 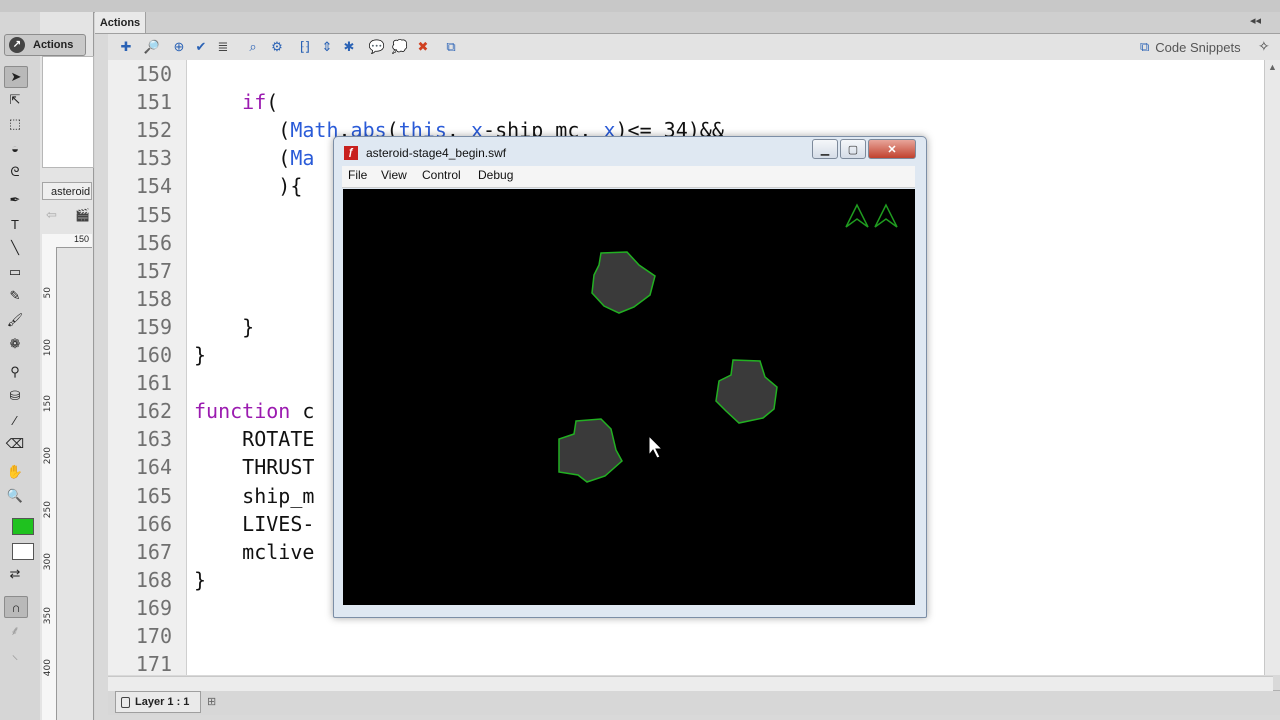 What do you see at coordinates (853, 149) in the screenshot?
I see `maximize-button: ▢` at bounding box center [853, 149].